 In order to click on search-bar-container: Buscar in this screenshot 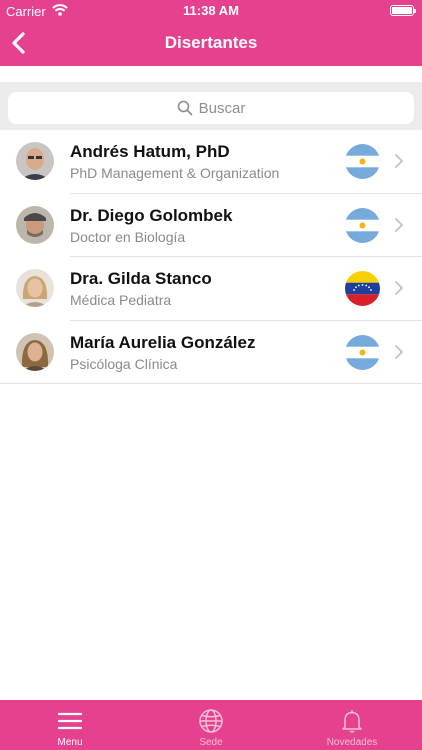, I will do `click(211, 106)`.